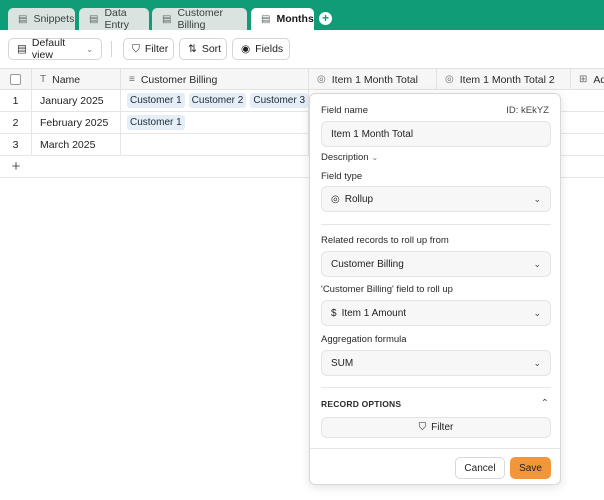 The width and height of the screenshot is (604, 500). Describe the element at coordinates (527, 110) in the screenshot. I see `field-id-text: ID: kEkYZ` at that location.